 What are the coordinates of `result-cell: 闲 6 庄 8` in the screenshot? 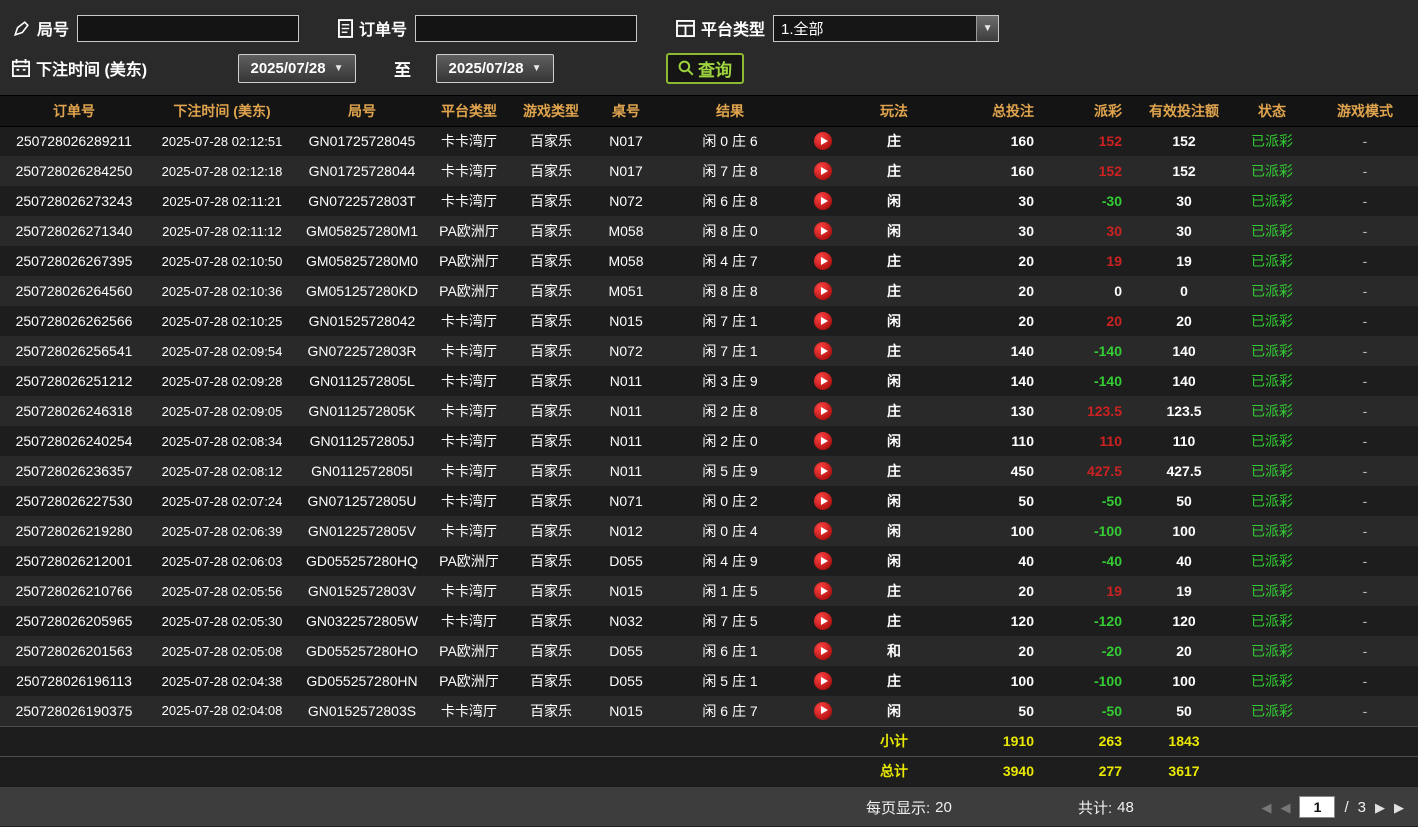 It's located at (730, 201).